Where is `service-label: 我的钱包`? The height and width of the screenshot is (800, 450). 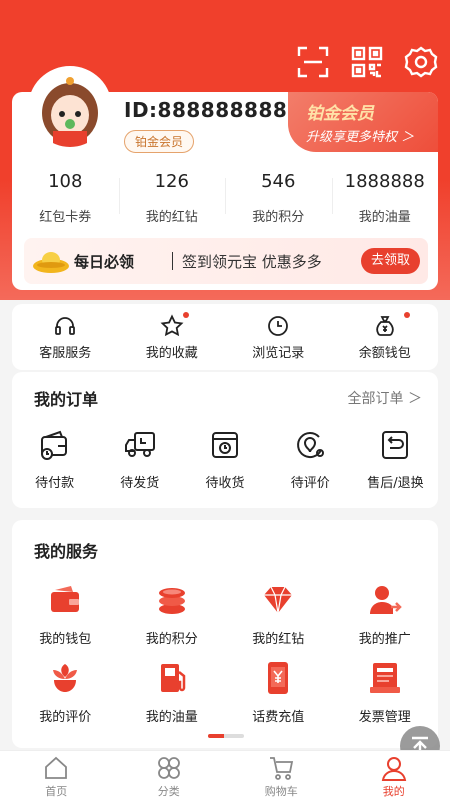 service-label: 我的钱包 is located at coordinates (65, 639).